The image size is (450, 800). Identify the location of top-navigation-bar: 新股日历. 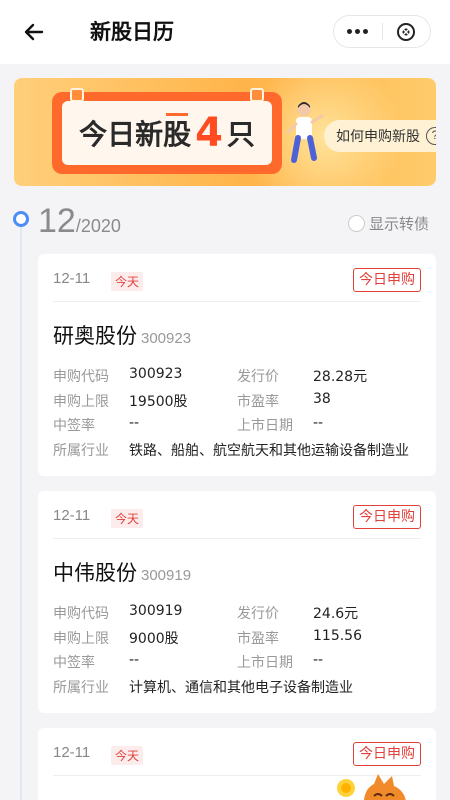
(225, 32).